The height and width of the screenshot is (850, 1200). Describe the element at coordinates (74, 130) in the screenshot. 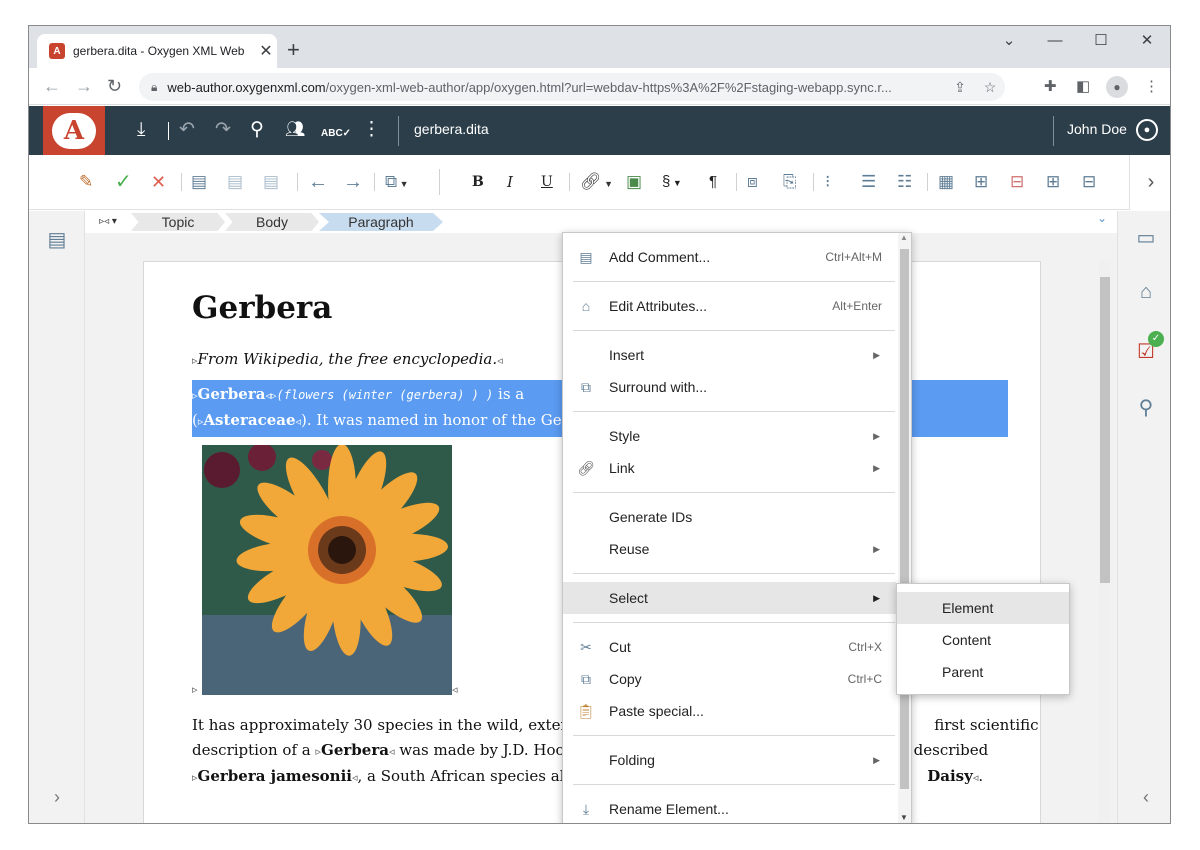

I see `oxygen-logo: A` at that location.